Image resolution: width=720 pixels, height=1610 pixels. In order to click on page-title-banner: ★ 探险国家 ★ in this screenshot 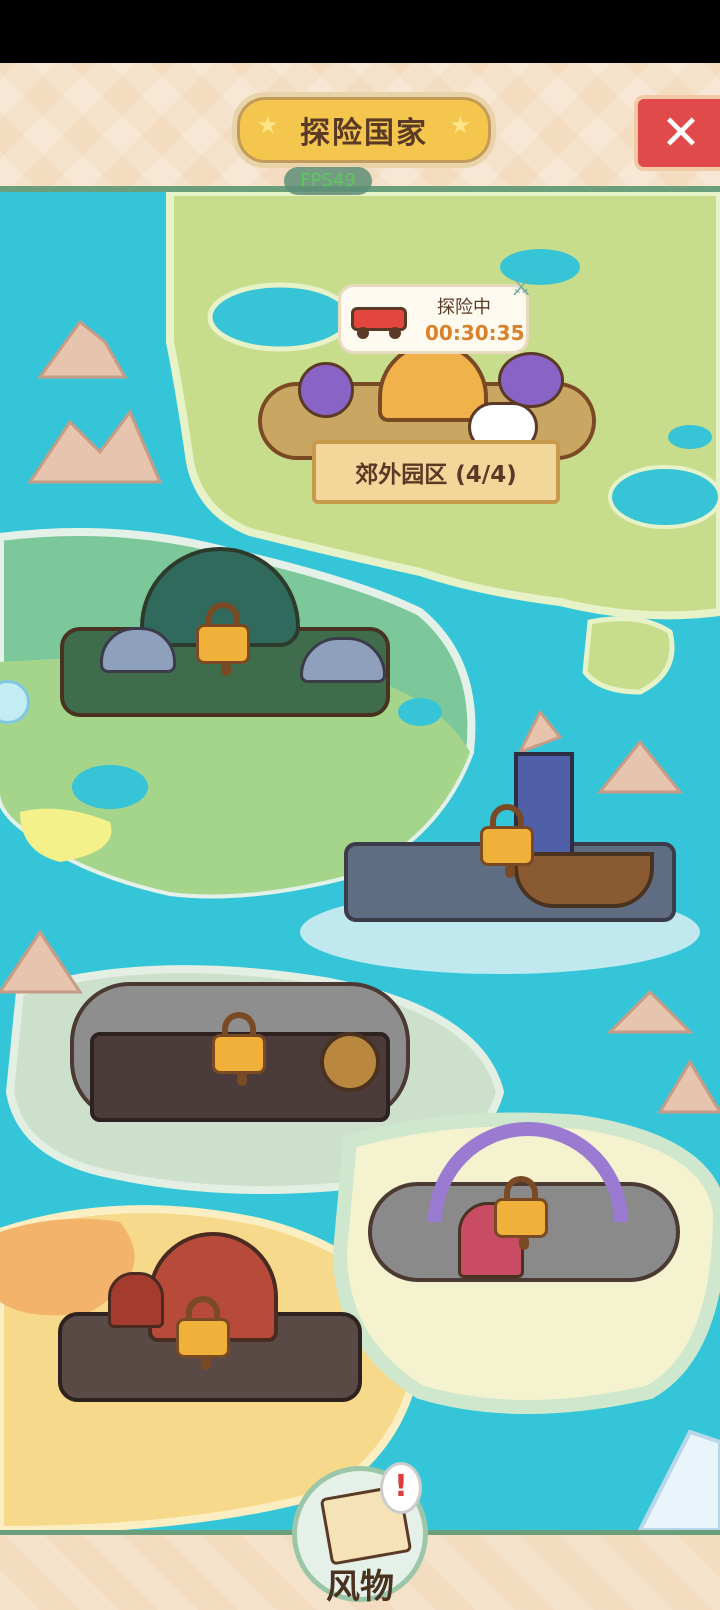, I will do `click(364, 130)`.